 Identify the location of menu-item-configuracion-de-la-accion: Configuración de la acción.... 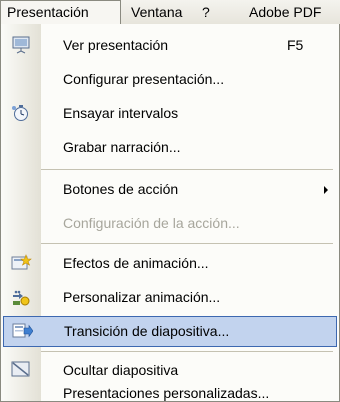
(170, 223).